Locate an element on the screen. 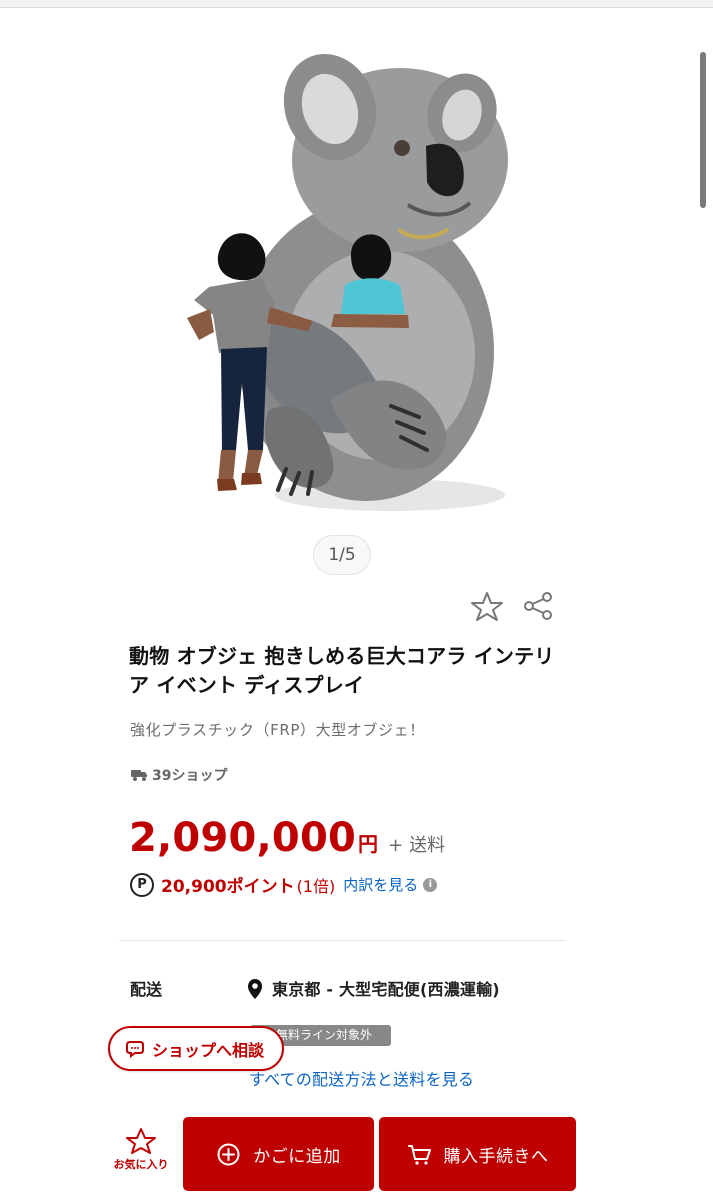 The height and width of the screenshot is (1200, 713). add-circle-icon is located at coordinates (228, 1154).